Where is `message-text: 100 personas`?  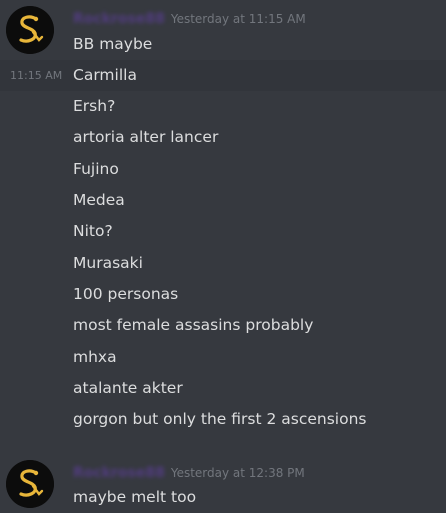 message-text: 100 personas is located at coordinates (126, 294).